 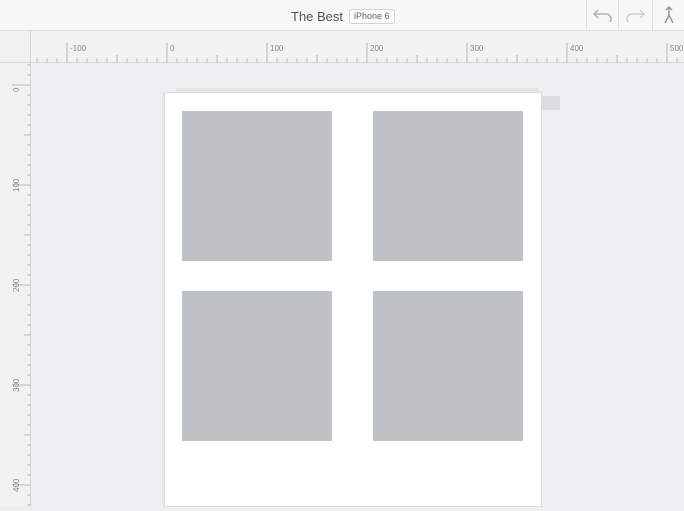 What do you see at coordinates (317, 16) in the screenshot?
I see `document-title: The Best` at bounding box center [317, 16].